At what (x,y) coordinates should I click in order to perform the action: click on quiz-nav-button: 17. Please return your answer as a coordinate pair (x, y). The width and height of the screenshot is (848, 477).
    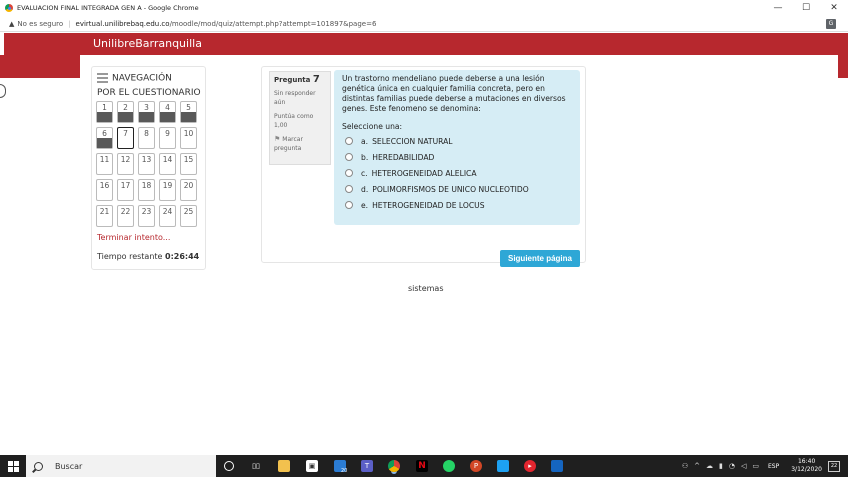
    Looking at the image, I should click on (125, 190).